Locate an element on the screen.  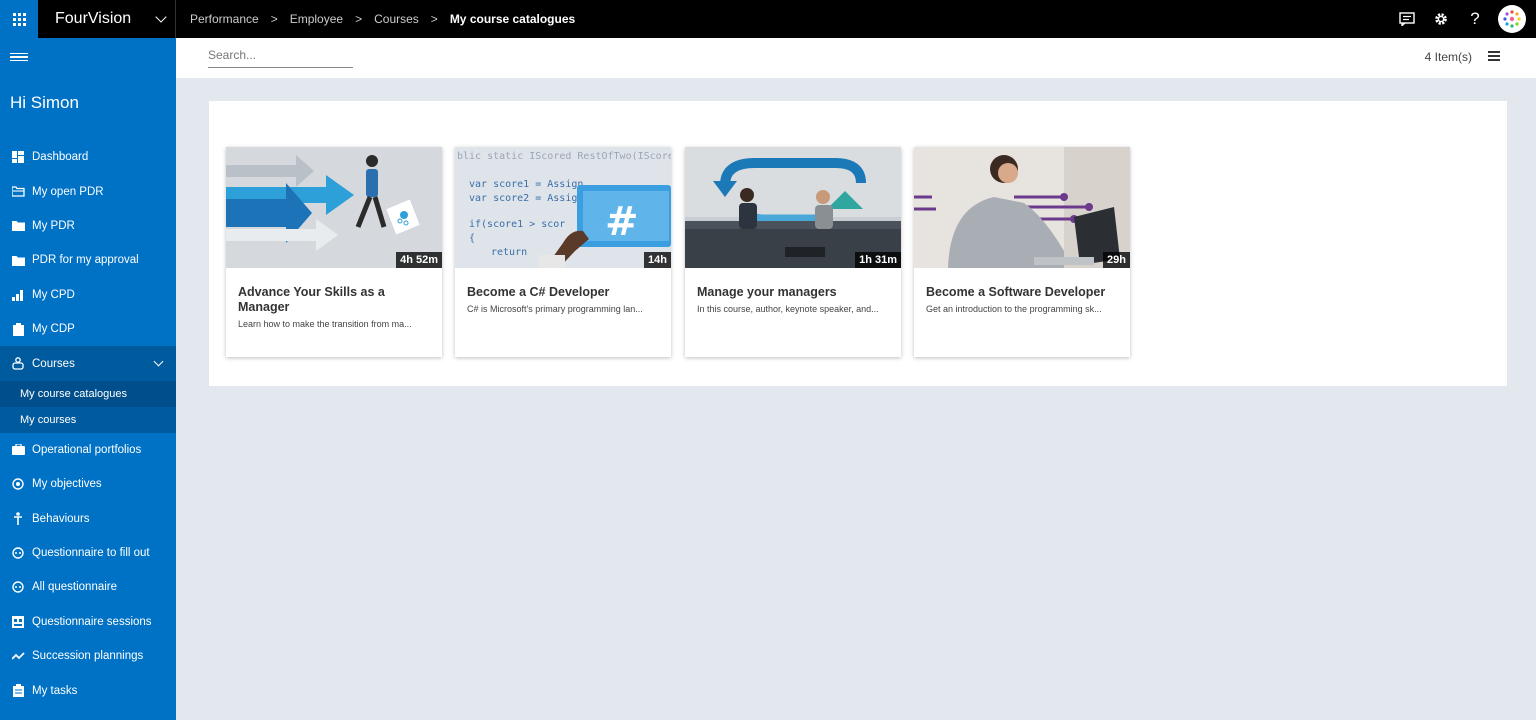
sidebar-item-label: PDR for my approval is located at coordinates (85, 260).